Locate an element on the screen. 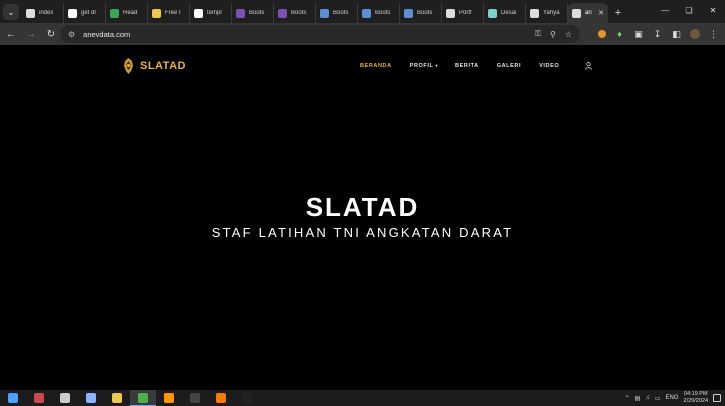 The image size is (725, 406). design-icon is located at coordinates (492, 13).